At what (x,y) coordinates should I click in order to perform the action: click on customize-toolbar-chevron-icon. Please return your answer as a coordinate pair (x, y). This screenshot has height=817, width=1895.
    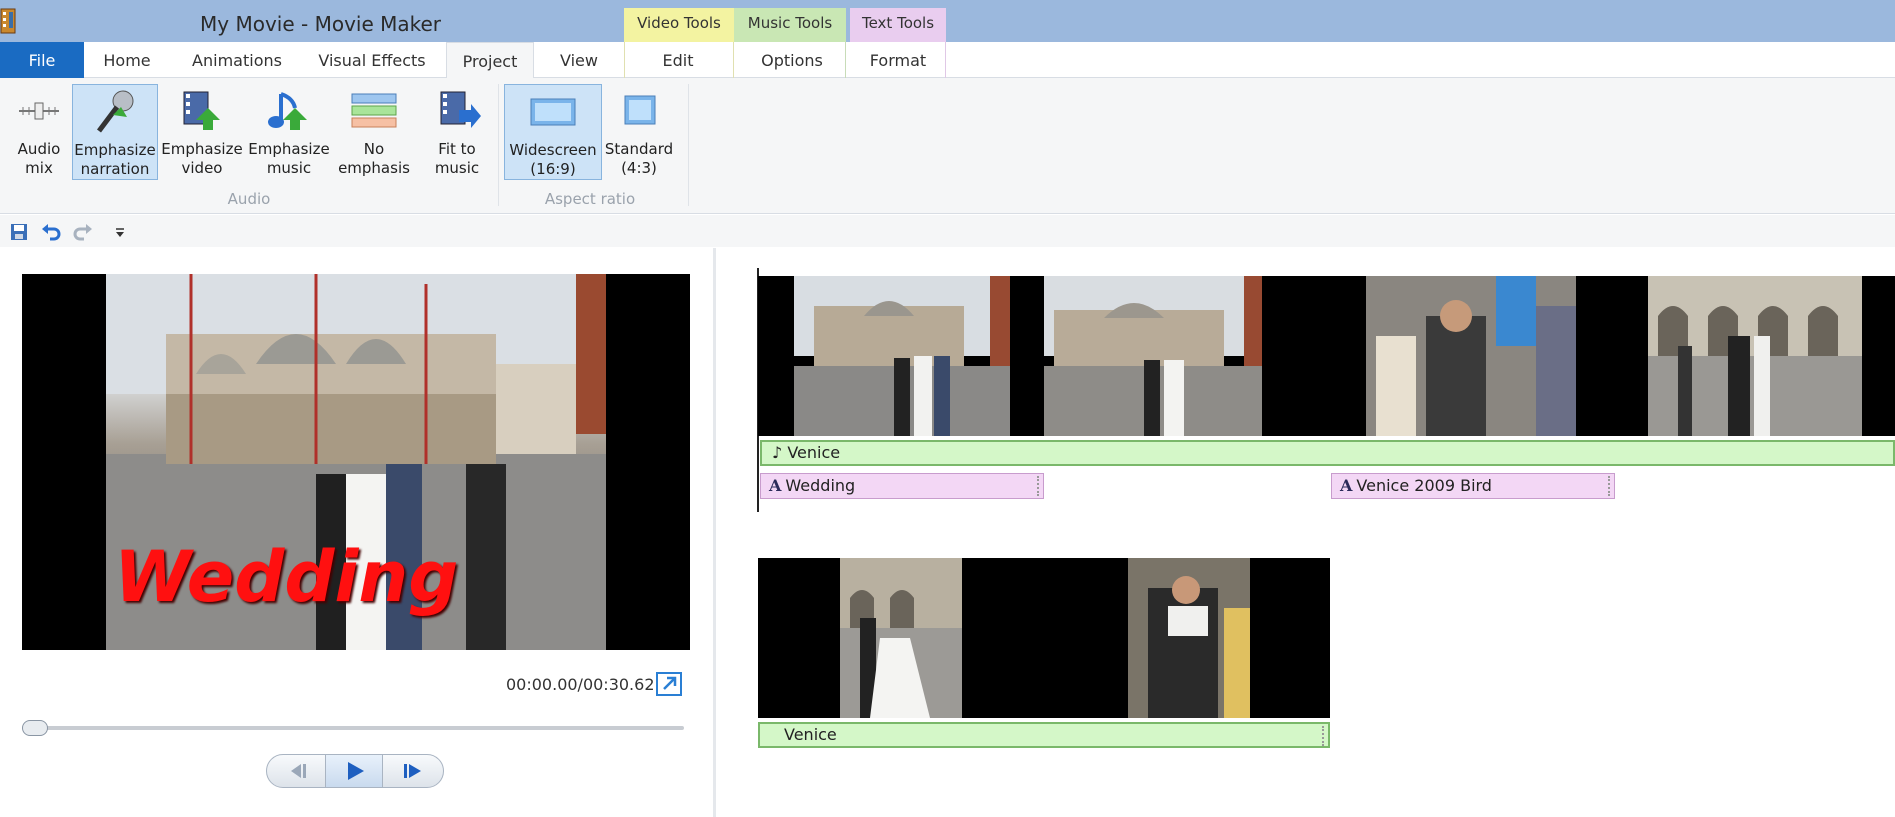
    Looking at the image, I should click on (121, 232).